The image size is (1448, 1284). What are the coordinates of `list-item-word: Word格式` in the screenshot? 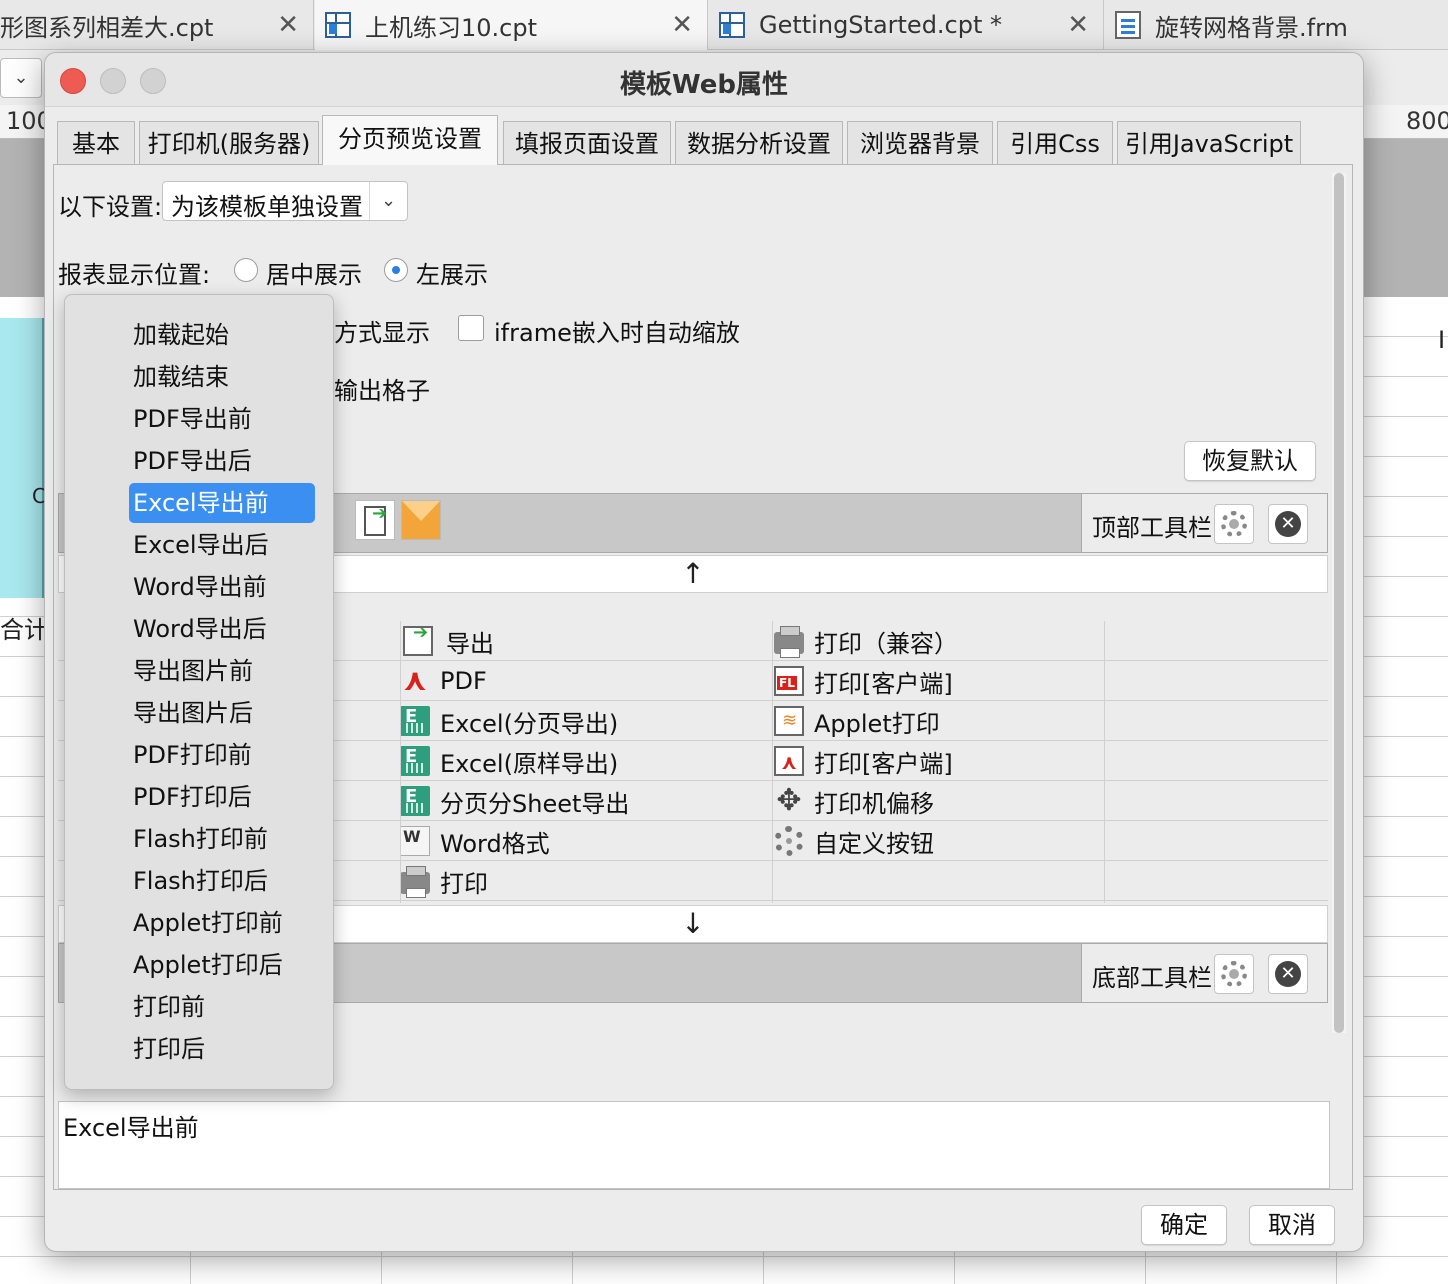 It's located at (475, 841).